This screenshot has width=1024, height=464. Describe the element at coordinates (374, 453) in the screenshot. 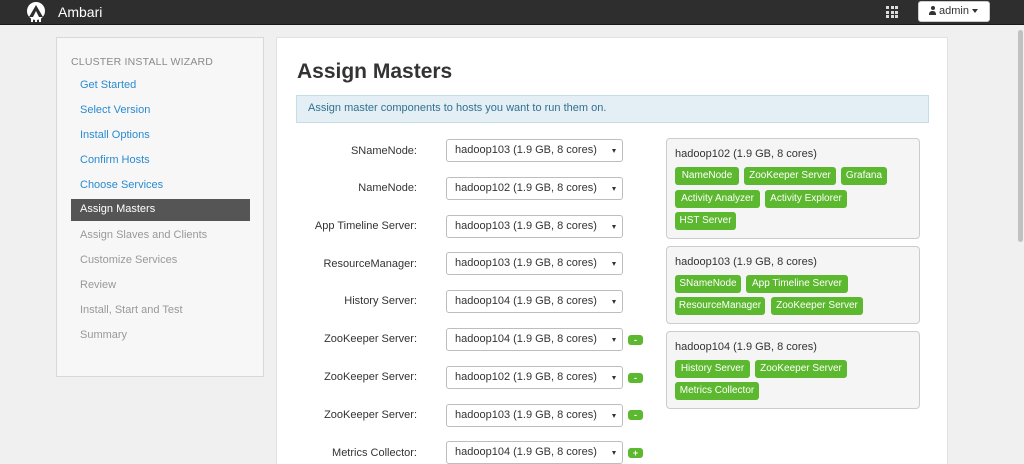

I see `assignment-label: Metrics Collector:` at that location.